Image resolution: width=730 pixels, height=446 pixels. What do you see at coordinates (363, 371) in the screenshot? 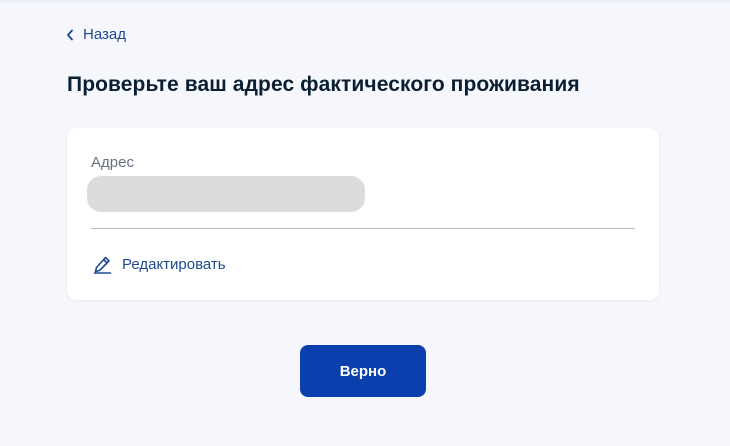
I see `confirm-button: Верно` at bounding box center [363, 371].